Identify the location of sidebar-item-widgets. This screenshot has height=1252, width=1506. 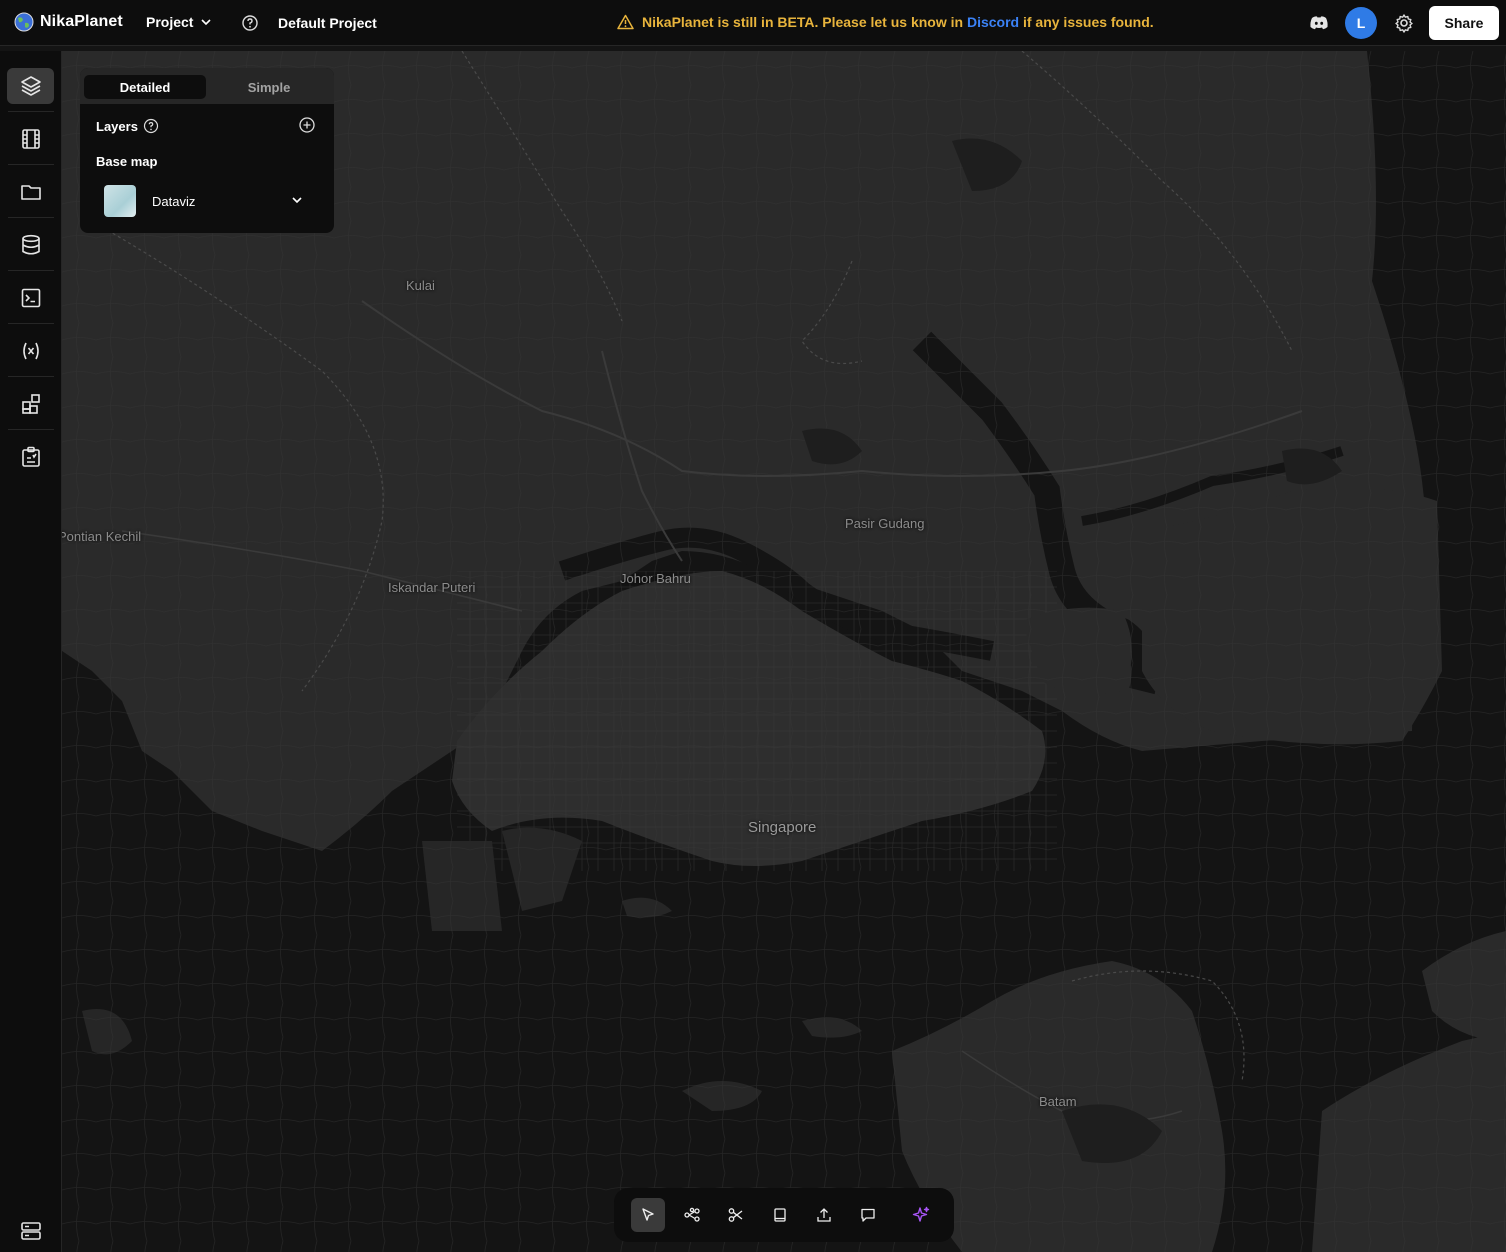
(30, 404).